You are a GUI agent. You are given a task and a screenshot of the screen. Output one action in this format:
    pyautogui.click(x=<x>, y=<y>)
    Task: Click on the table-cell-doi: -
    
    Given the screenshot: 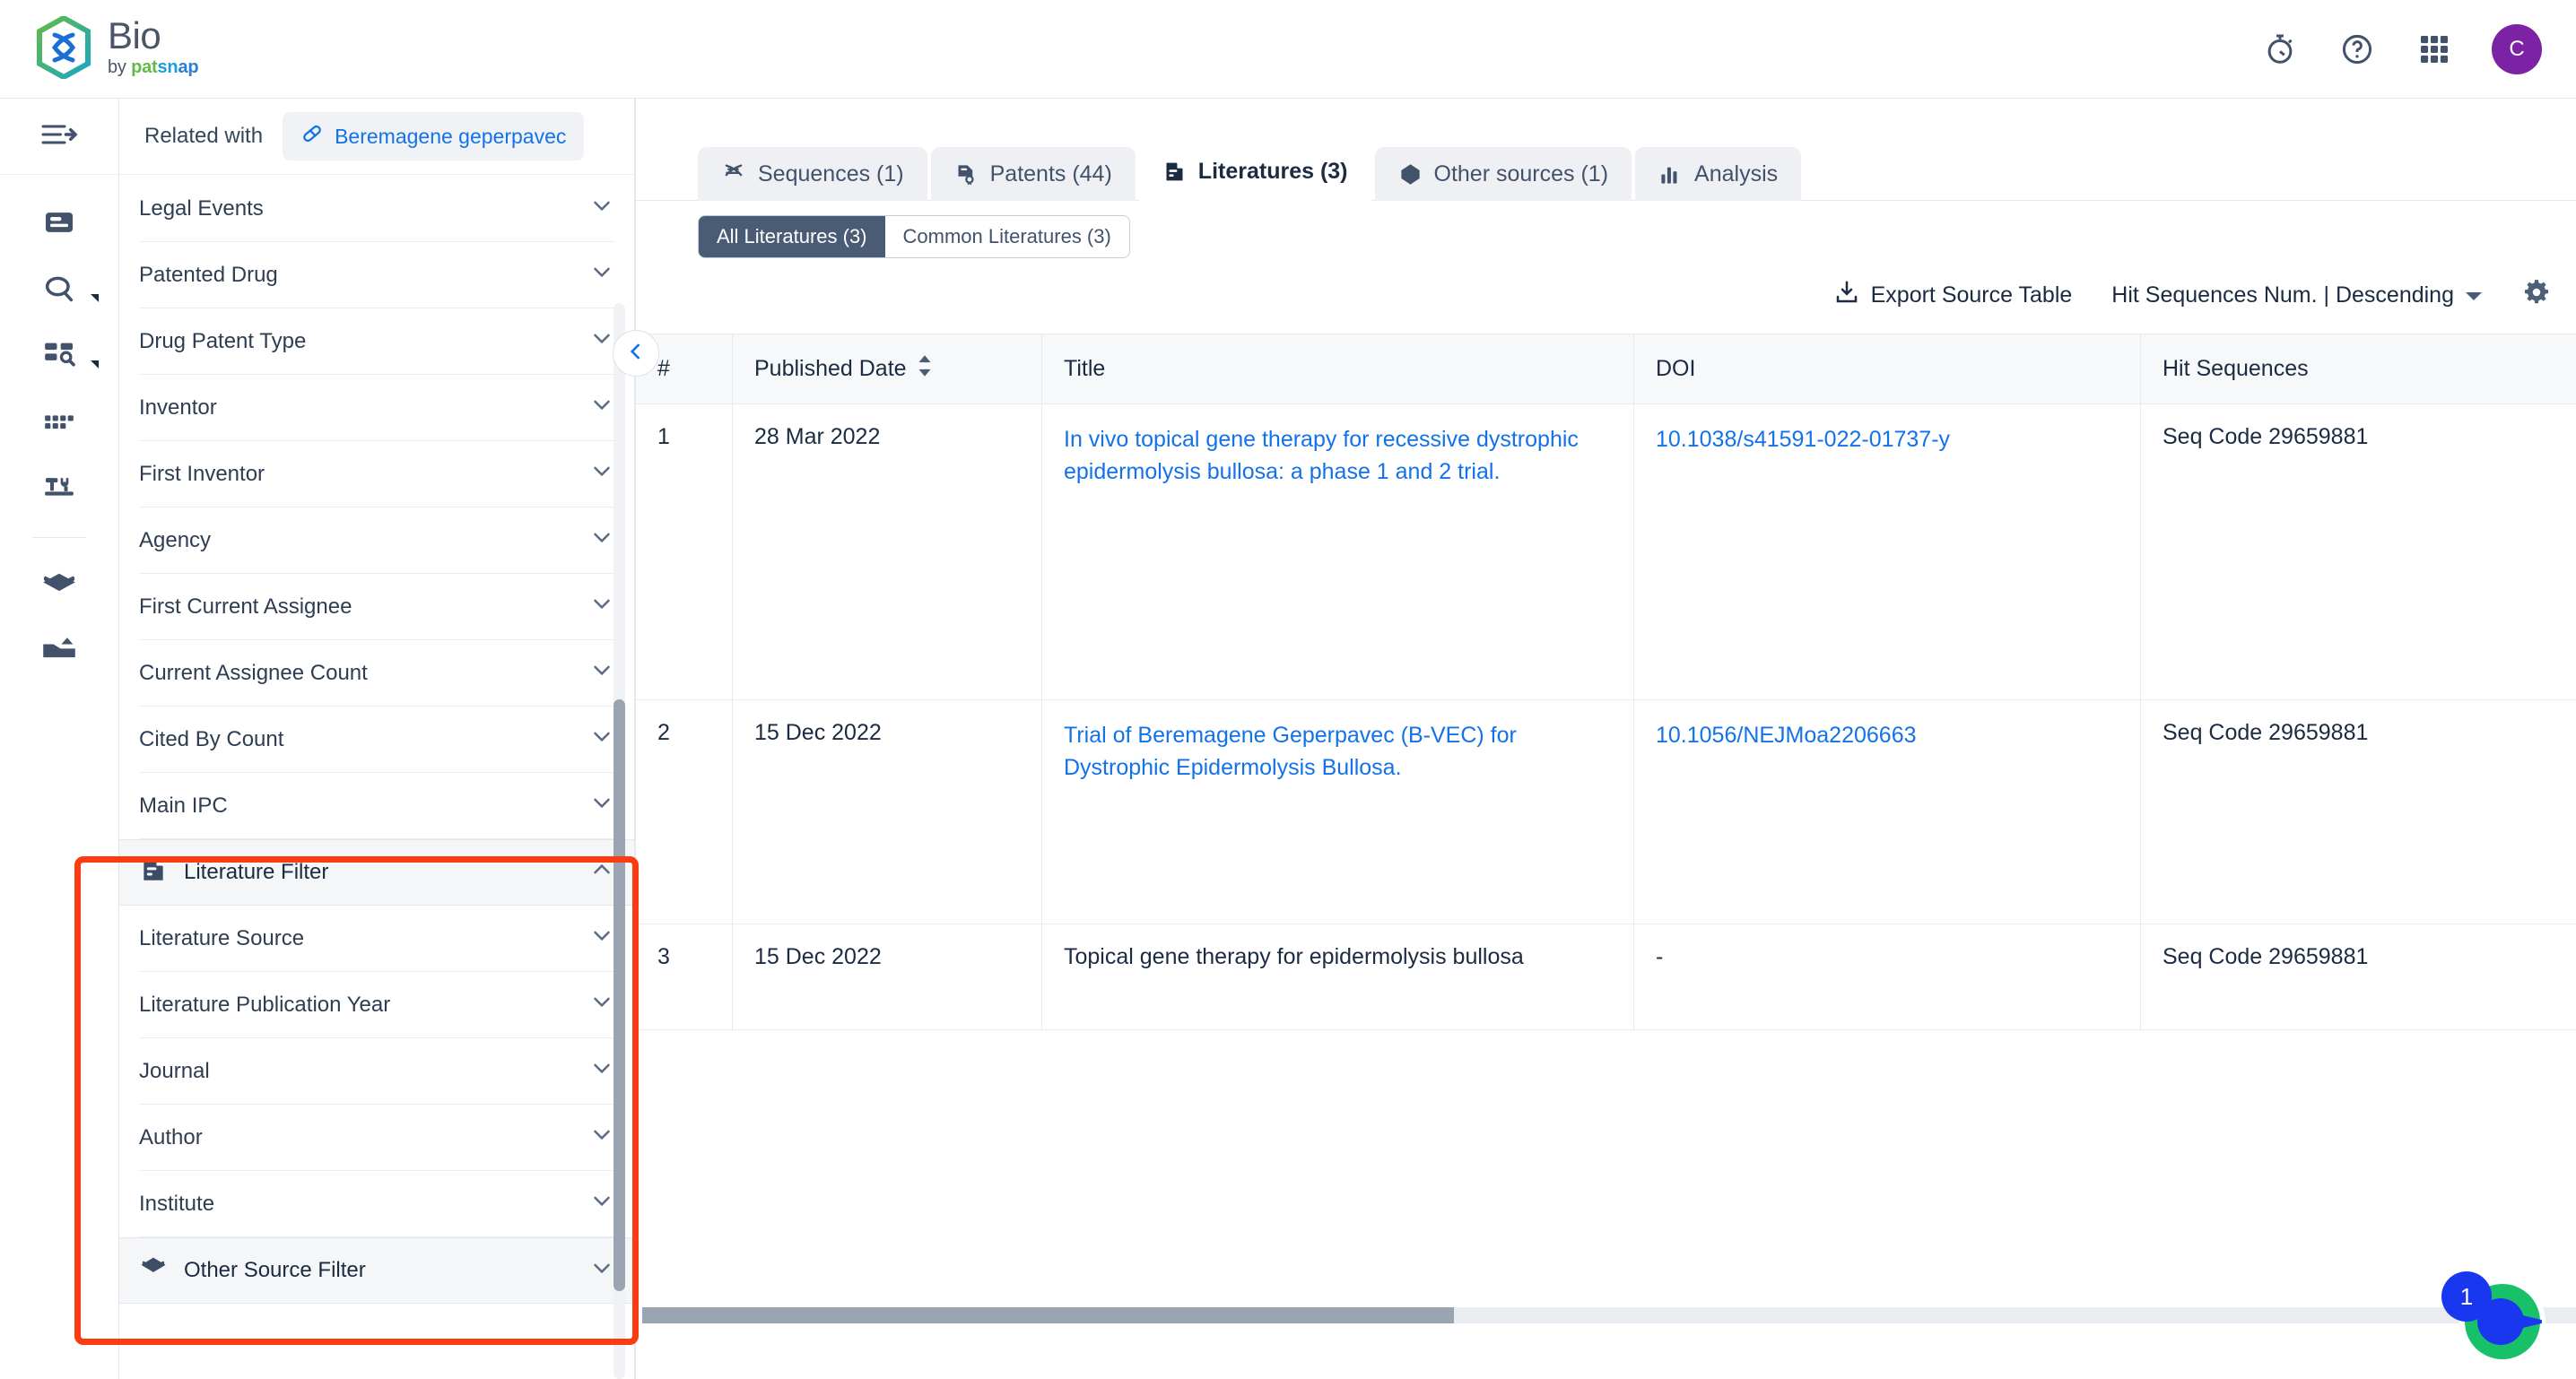 What is the action you would take?
    pyautogui.click(x=1887, y=977)
    